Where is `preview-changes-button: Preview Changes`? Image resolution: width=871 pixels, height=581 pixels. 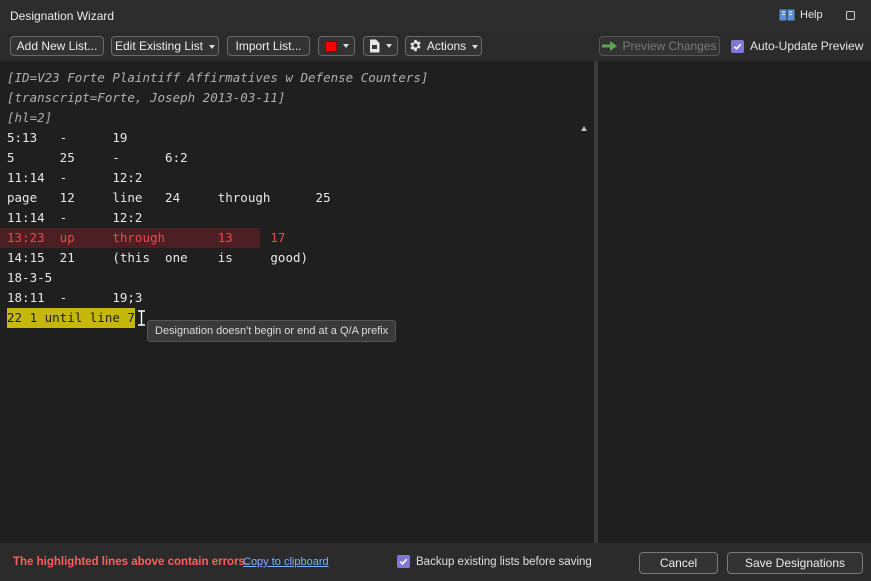
preview-changes-button: Preview Changes is located at coordinates (659, 46).